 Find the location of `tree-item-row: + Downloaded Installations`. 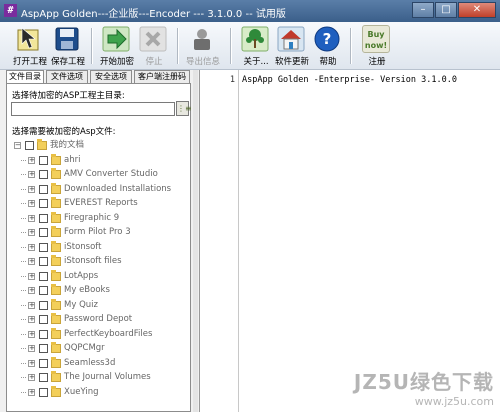

tree-item-row: + Downloaded Installations is located at coordinates (100, 190).